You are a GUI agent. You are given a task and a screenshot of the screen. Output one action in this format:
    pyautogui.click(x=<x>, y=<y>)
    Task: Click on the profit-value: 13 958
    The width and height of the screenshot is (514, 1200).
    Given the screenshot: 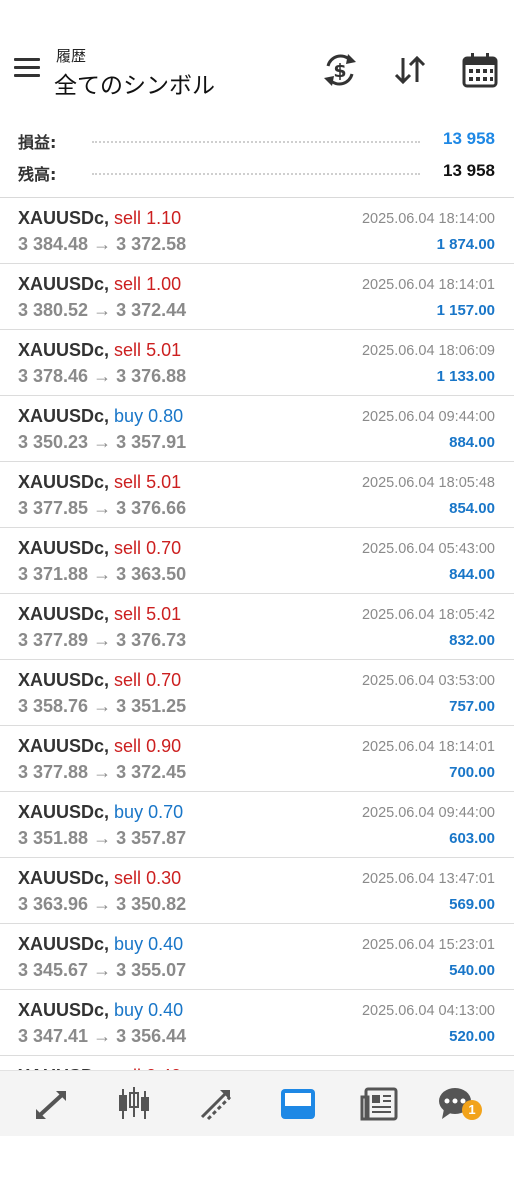 What is the action you would take?
    pyautogui.click(x=469, y=138)
    